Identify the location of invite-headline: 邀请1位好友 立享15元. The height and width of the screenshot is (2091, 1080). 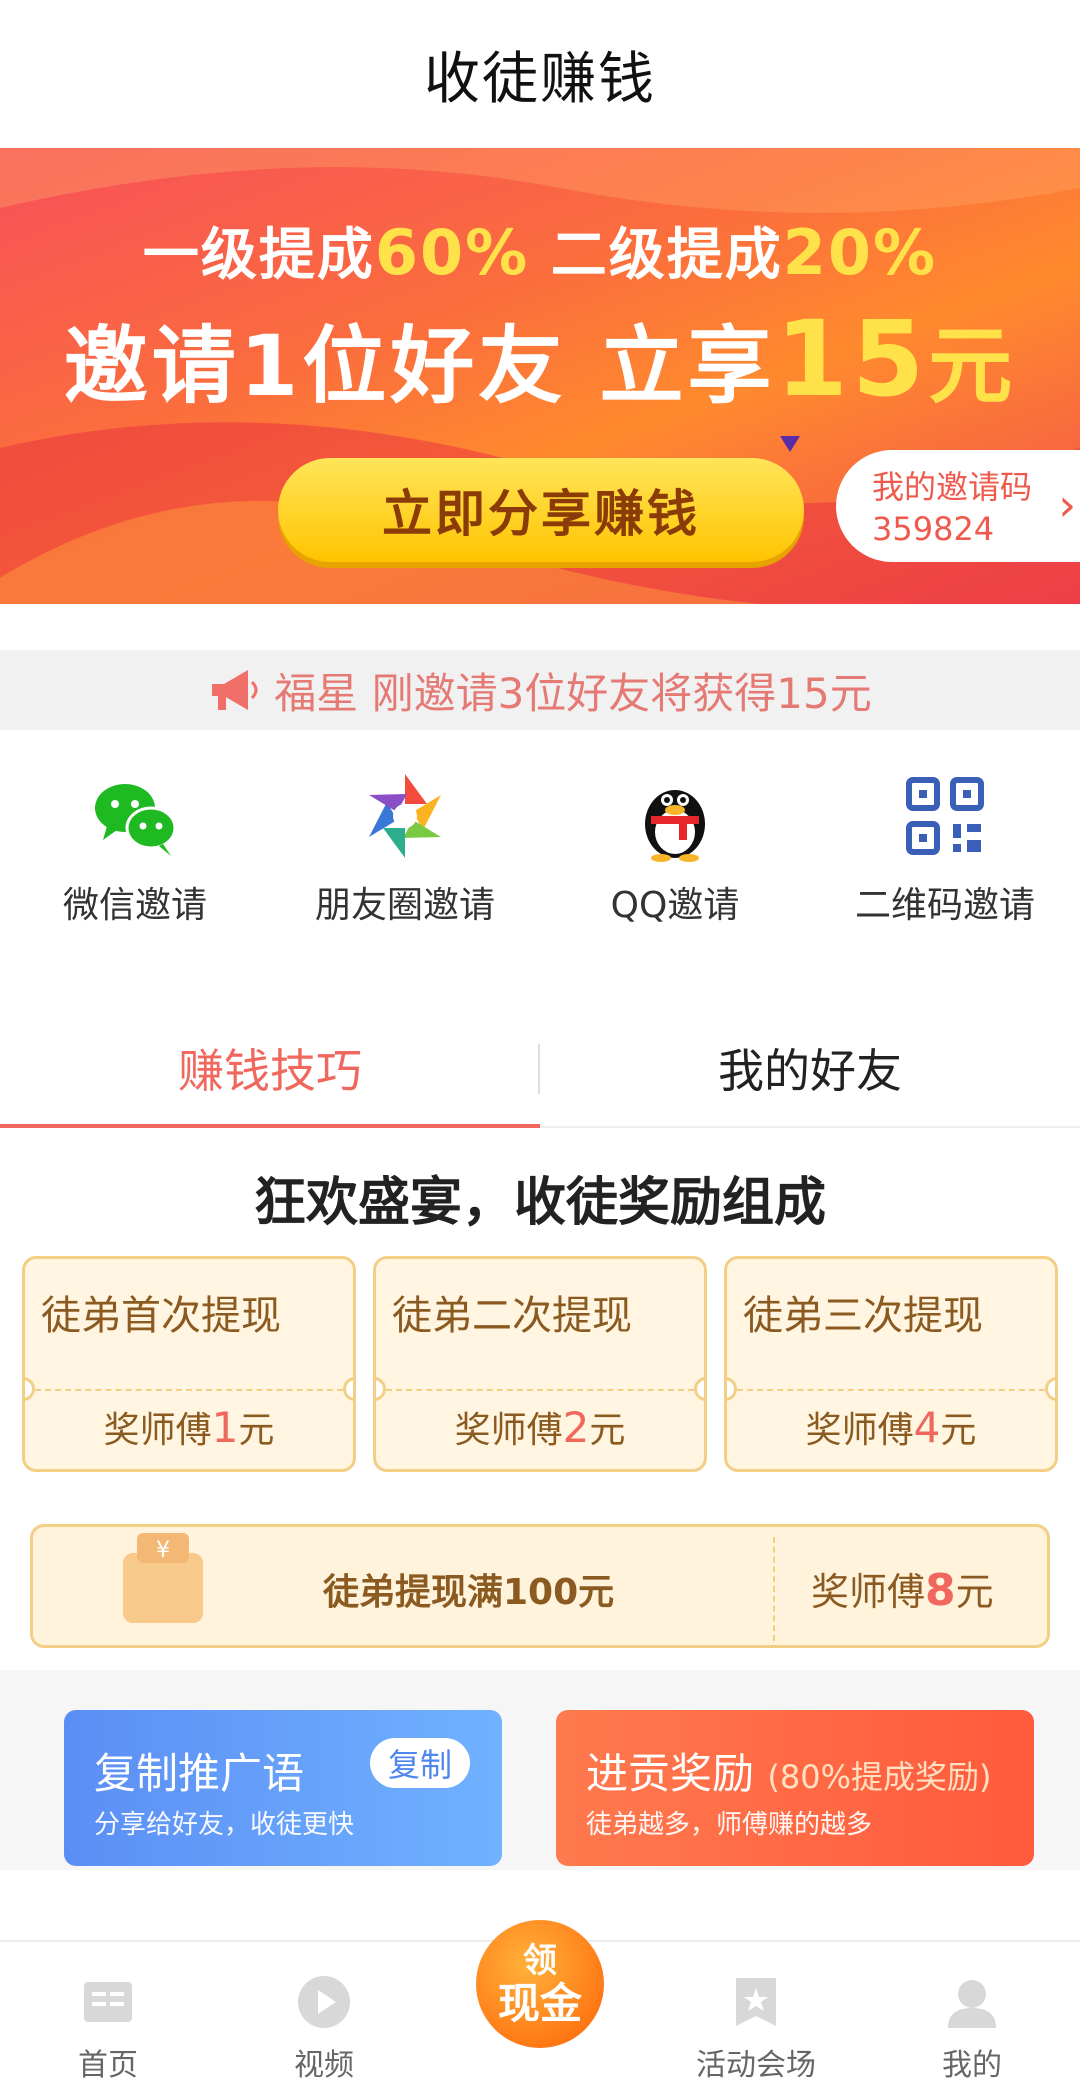
(540, 359).